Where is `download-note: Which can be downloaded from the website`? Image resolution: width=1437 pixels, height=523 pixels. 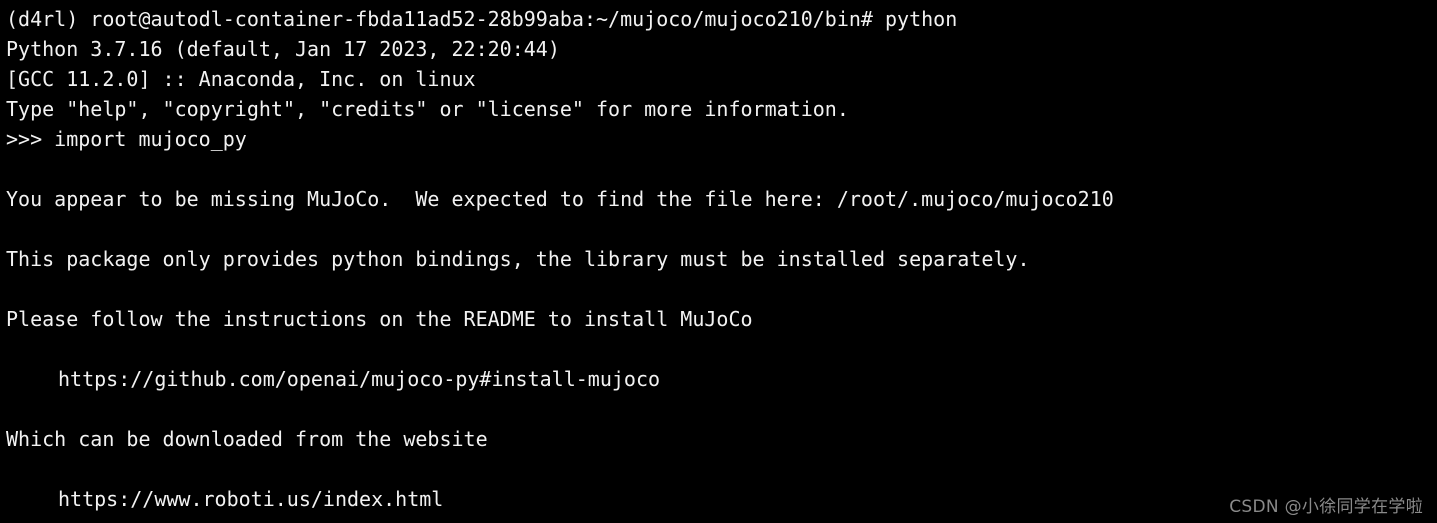
download-note: Which can be downloaded from the website is located at coordinates (247, 439).